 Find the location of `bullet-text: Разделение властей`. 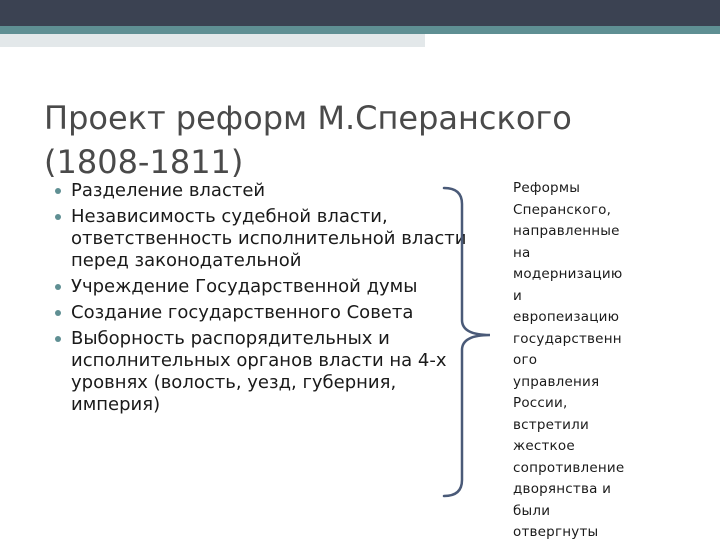

bullet-text: Разделение властей is located at coordinates (168, 190).